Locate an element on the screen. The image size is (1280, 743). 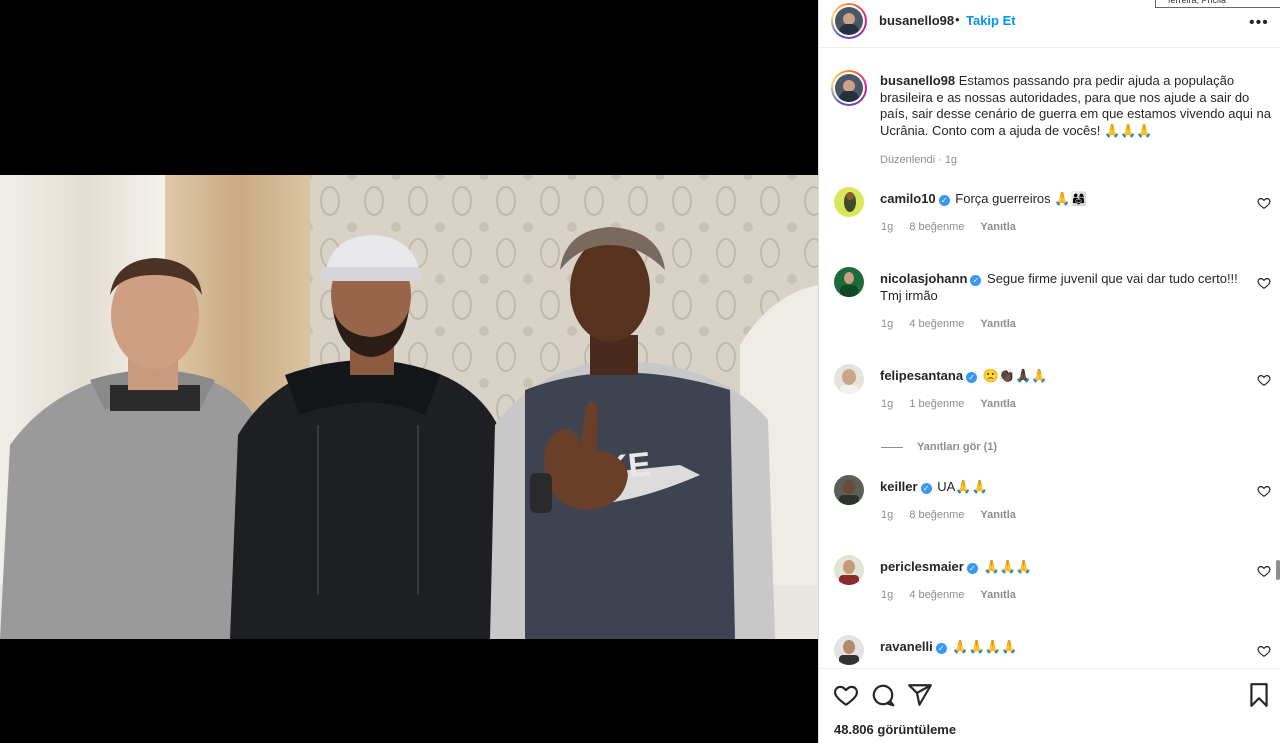
comment-text: 🙏🙏🙏 is located at coordinates (1008, 566).